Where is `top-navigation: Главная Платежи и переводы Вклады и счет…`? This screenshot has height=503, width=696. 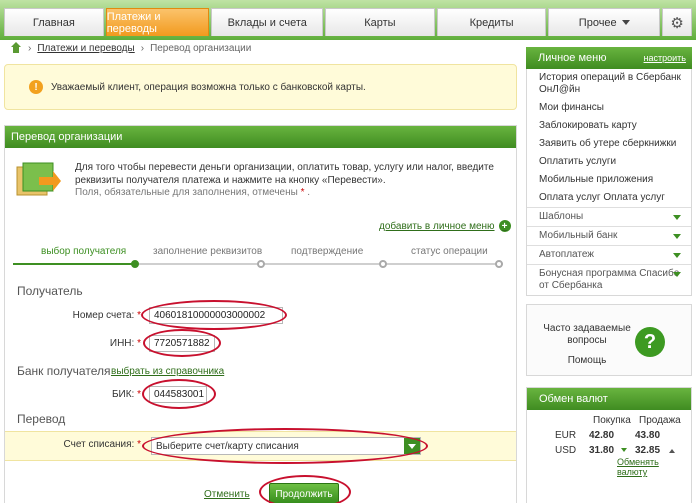 top-navigation: Главная Платежи и переводы Вклады и счет… is located at coordinates (348, 20).